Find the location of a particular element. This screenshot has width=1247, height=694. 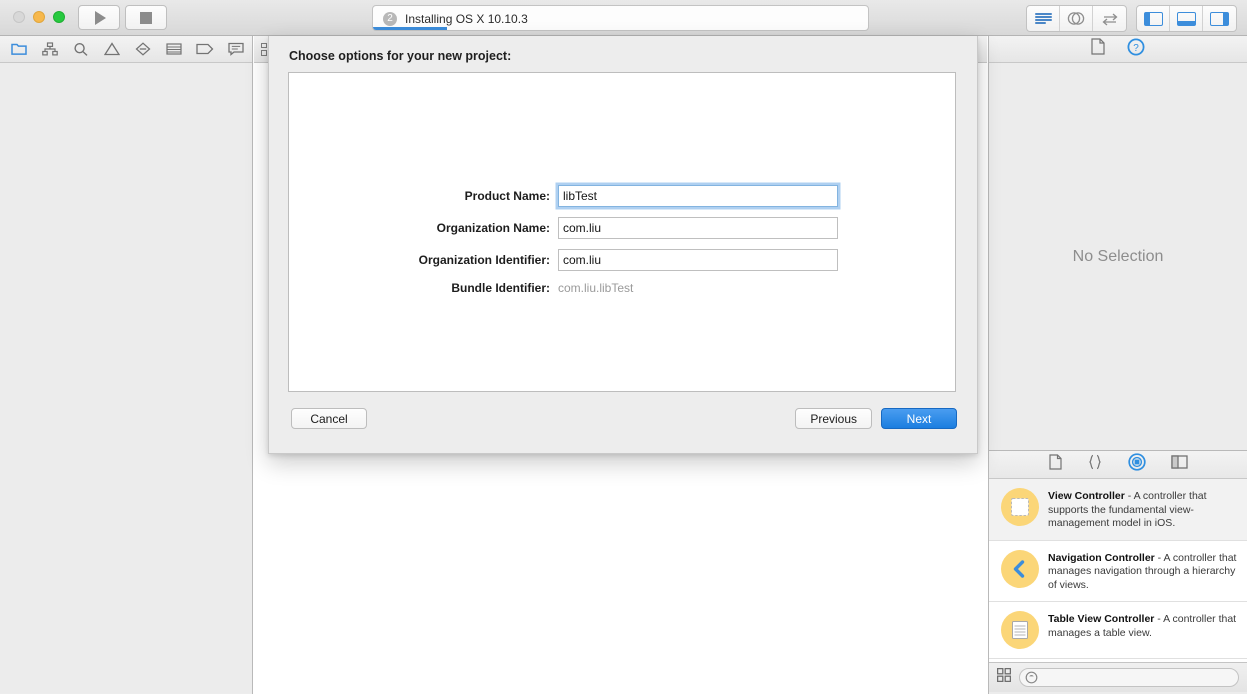

version-editor-icon is located at coordinates (1109, 19).